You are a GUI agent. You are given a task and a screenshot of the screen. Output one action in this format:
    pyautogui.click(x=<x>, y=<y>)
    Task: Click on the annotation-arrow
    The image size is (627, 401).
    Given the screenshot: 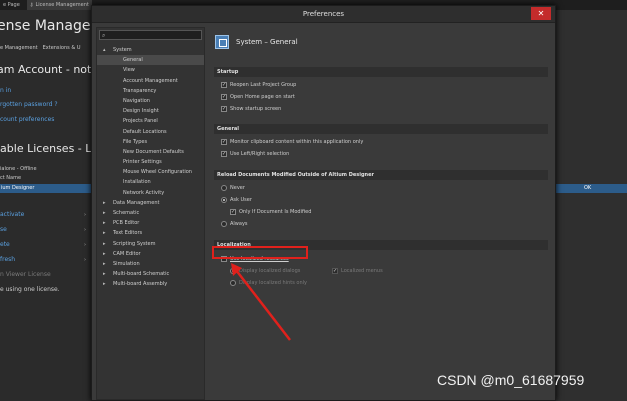 What is the action you would take?
    pyautogui.click(x=261, y=302)
    